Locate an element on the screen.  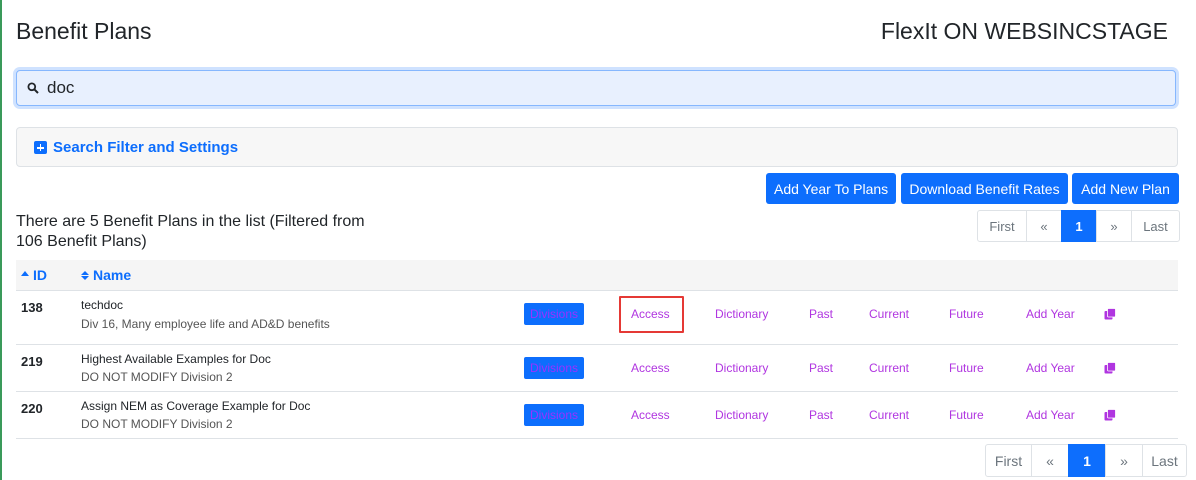
filter-label: Search Filter and Settings is located at coordinates (146, 147).